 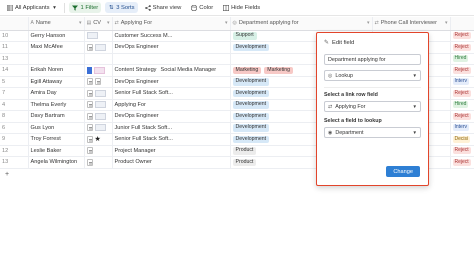 I want to click on header-name: A Name ▾, so click(x=56, y=24).